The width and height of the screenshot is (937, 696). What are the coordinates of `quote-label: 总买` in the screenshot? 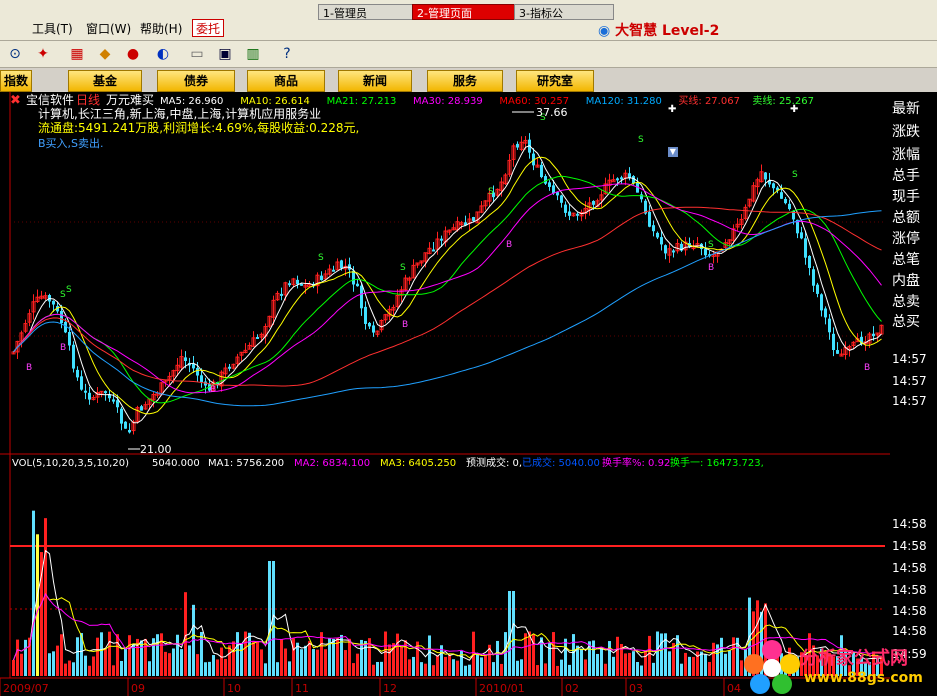 It's located at (906, 322).